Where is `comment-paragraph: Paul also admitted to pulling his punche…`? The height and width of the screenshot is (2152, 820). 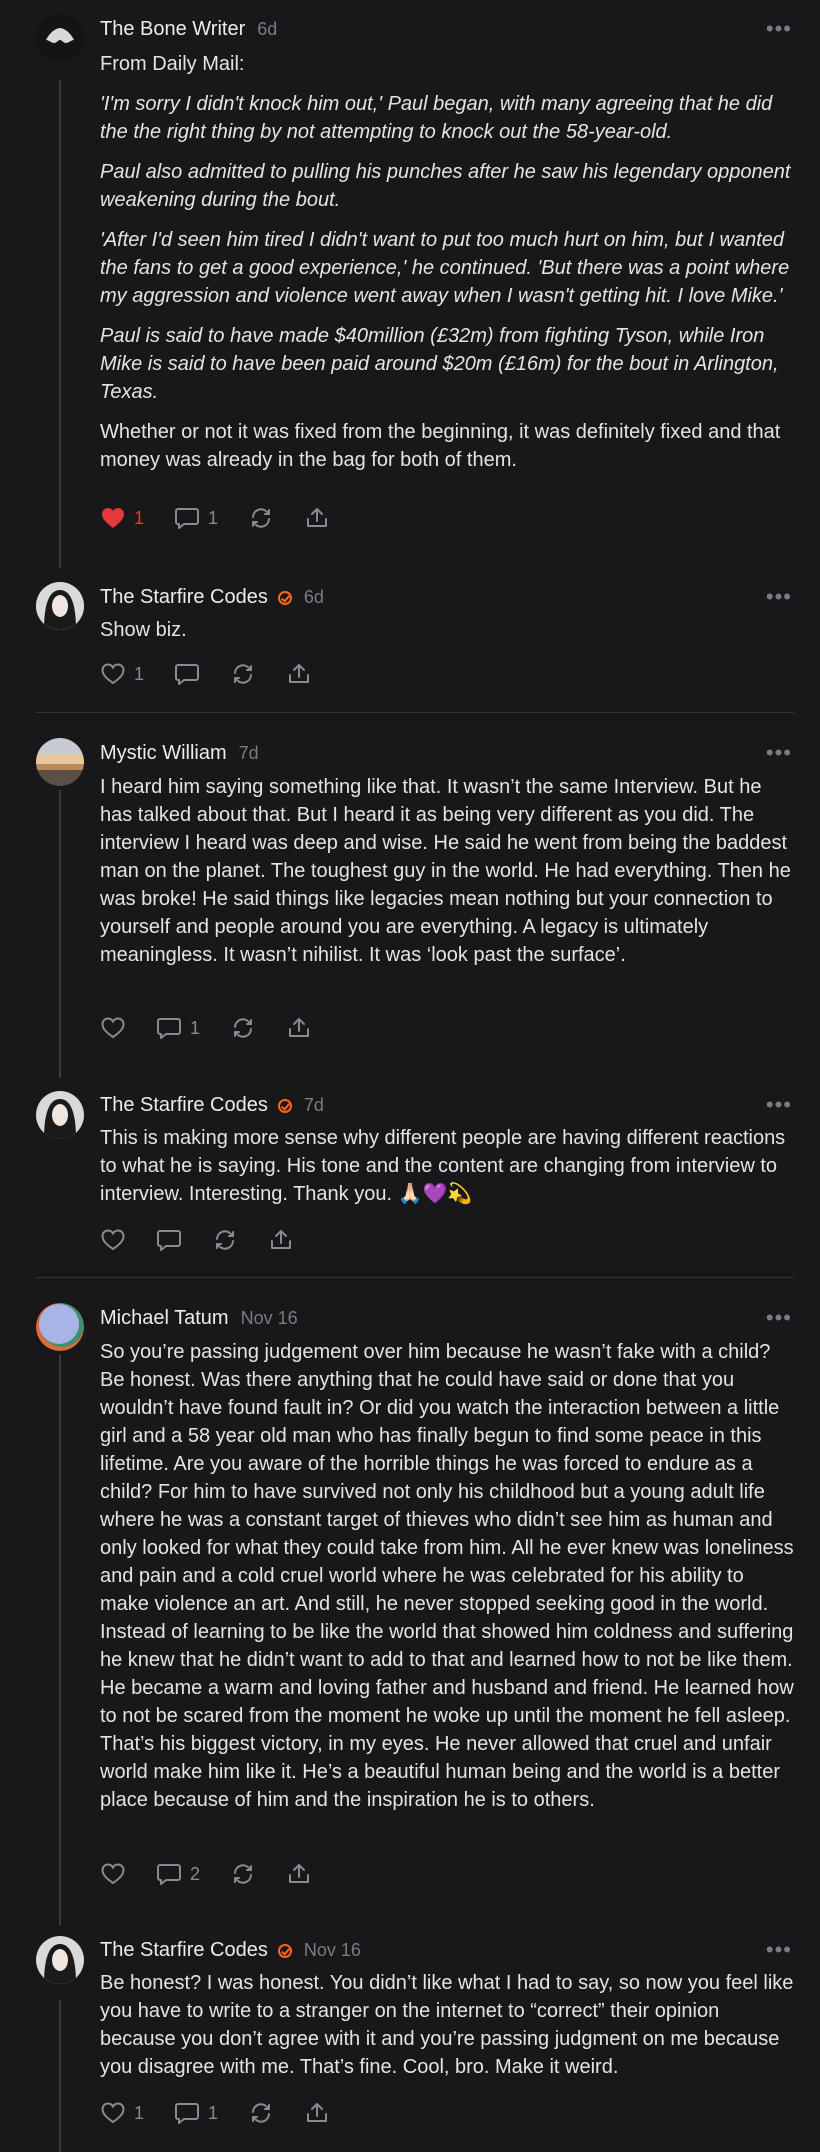 comment-paragraph: Paul also admitted to pulling his punche… is located at coordinates (445, 186).